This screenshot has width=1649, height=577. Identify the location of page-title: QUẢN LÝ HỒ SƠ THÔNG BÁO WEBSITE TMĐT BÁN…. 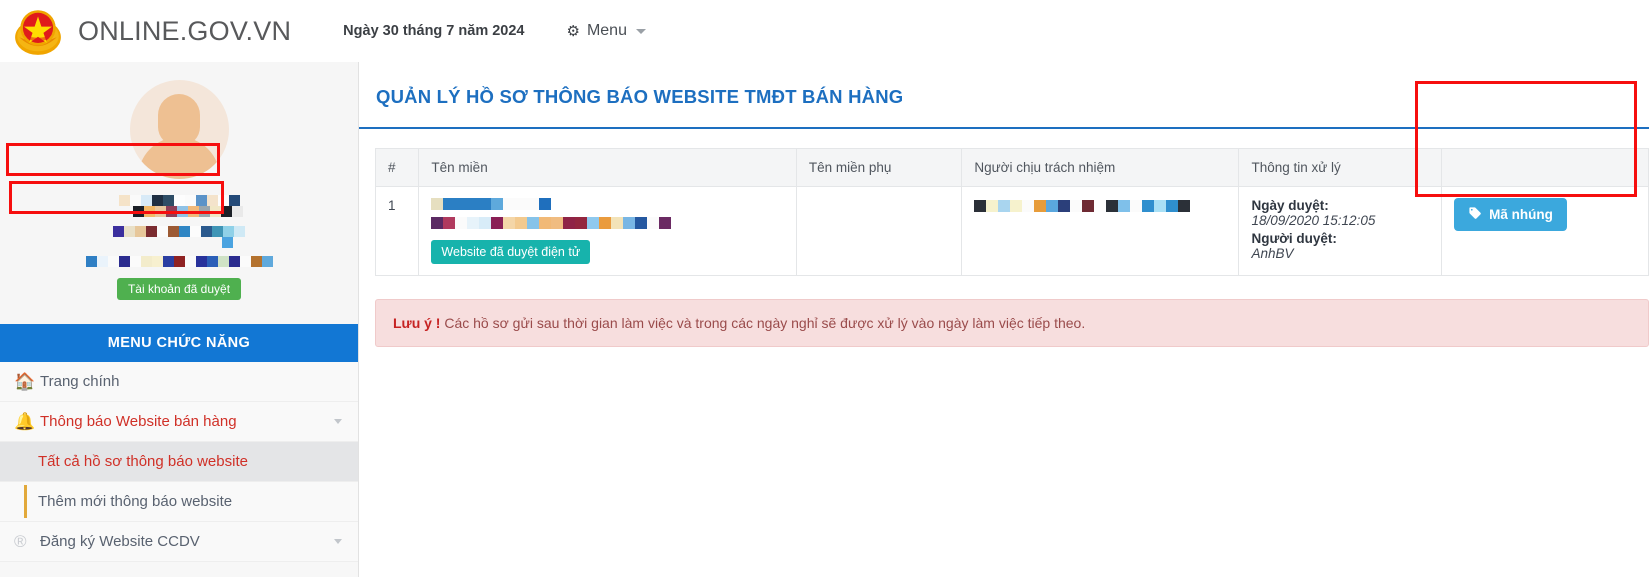
(640, 96).